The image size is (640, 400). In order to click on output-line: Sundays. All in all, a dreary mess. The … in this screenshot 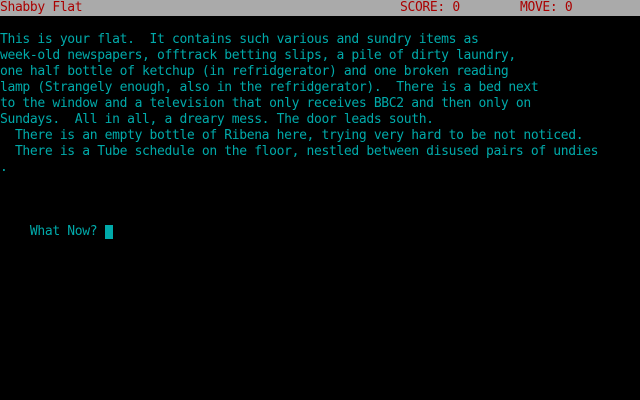, I will do `click(217, 119)`.